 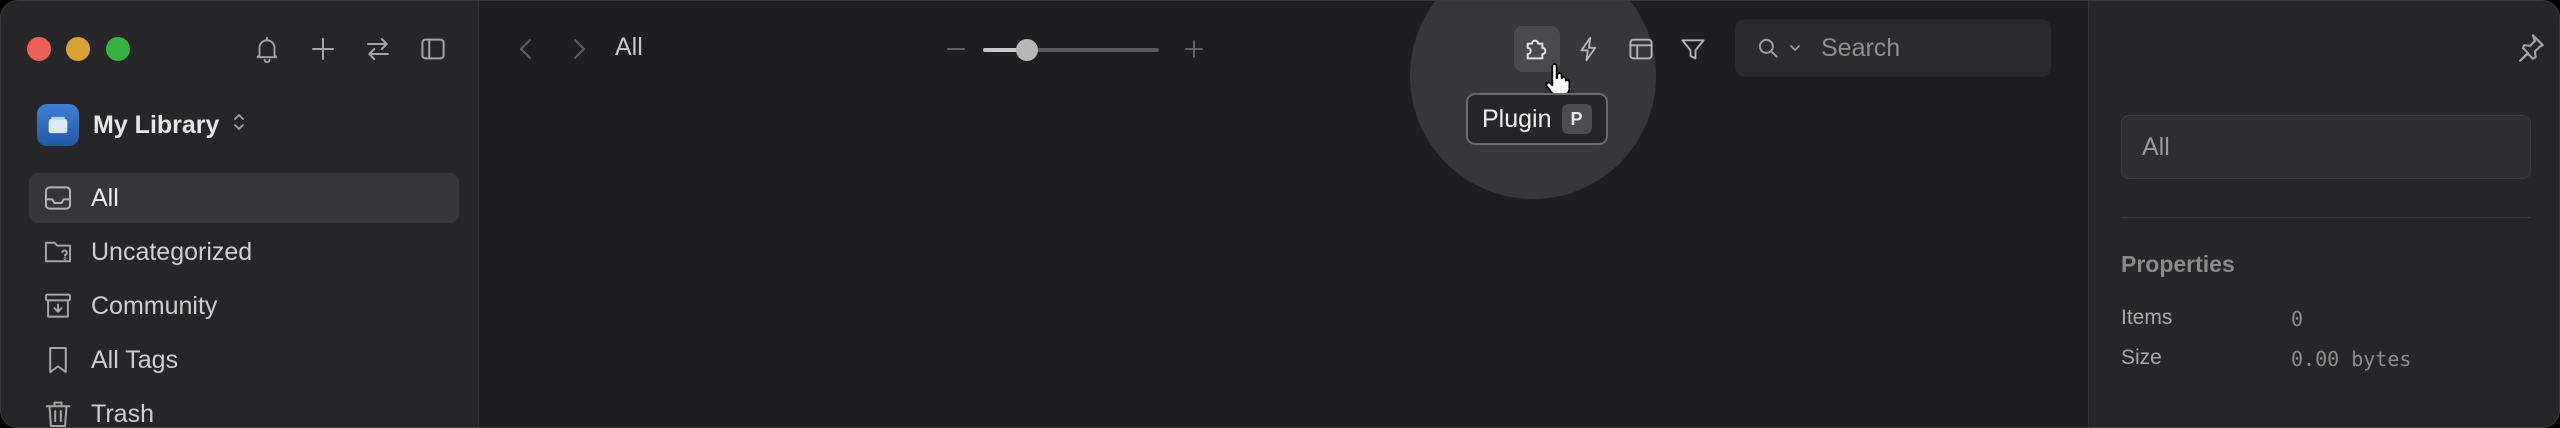 What do you see at coordinates (122, 413) in the screenshot?
I see `sidebar-item-label: Trash` at bounding box center [122, 413].